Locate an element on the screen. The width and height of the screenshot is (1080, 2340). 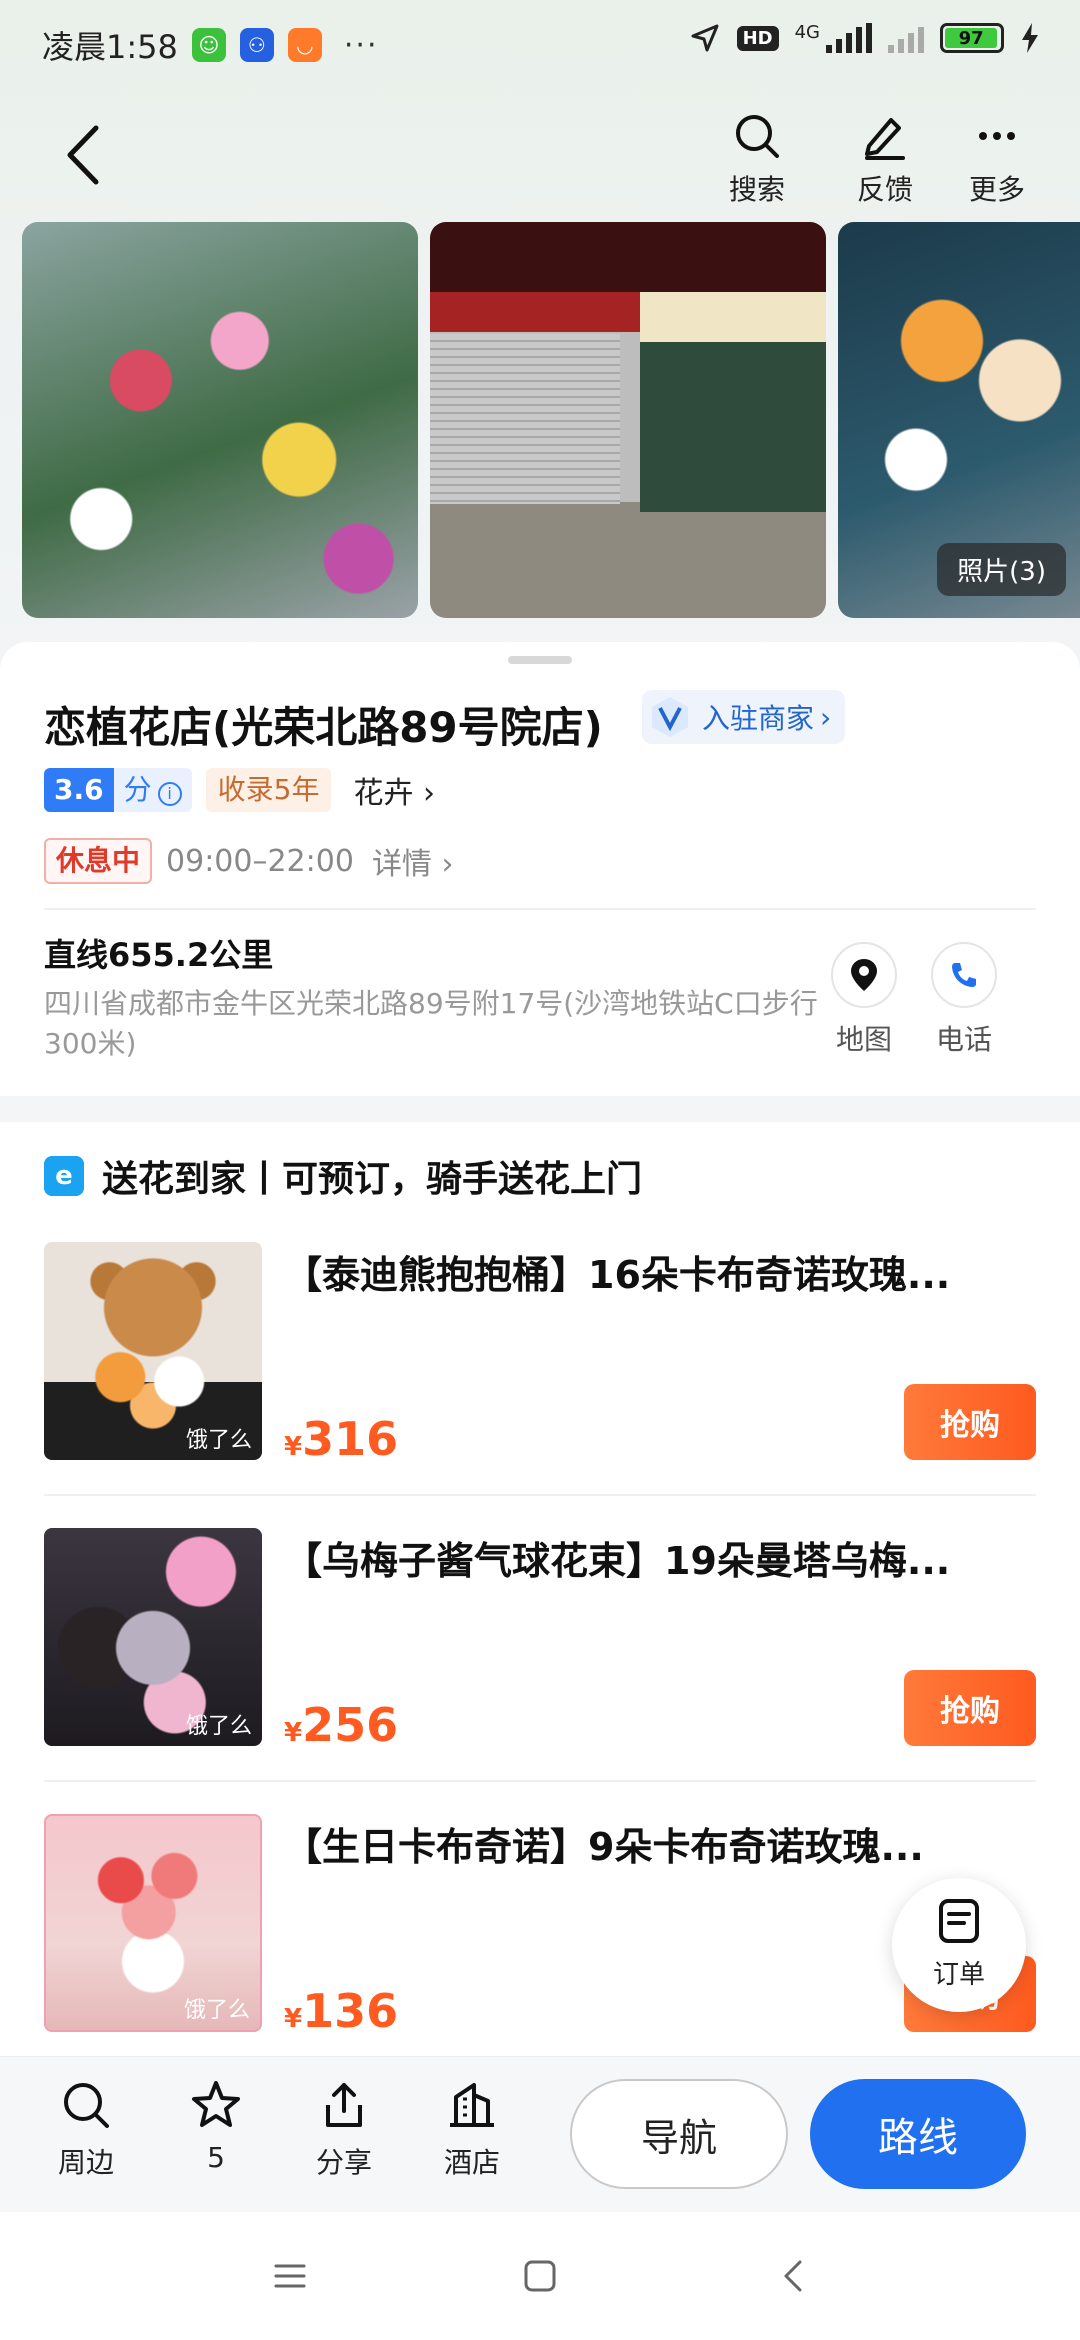
home-icon is located at coordinates (540, 2276).